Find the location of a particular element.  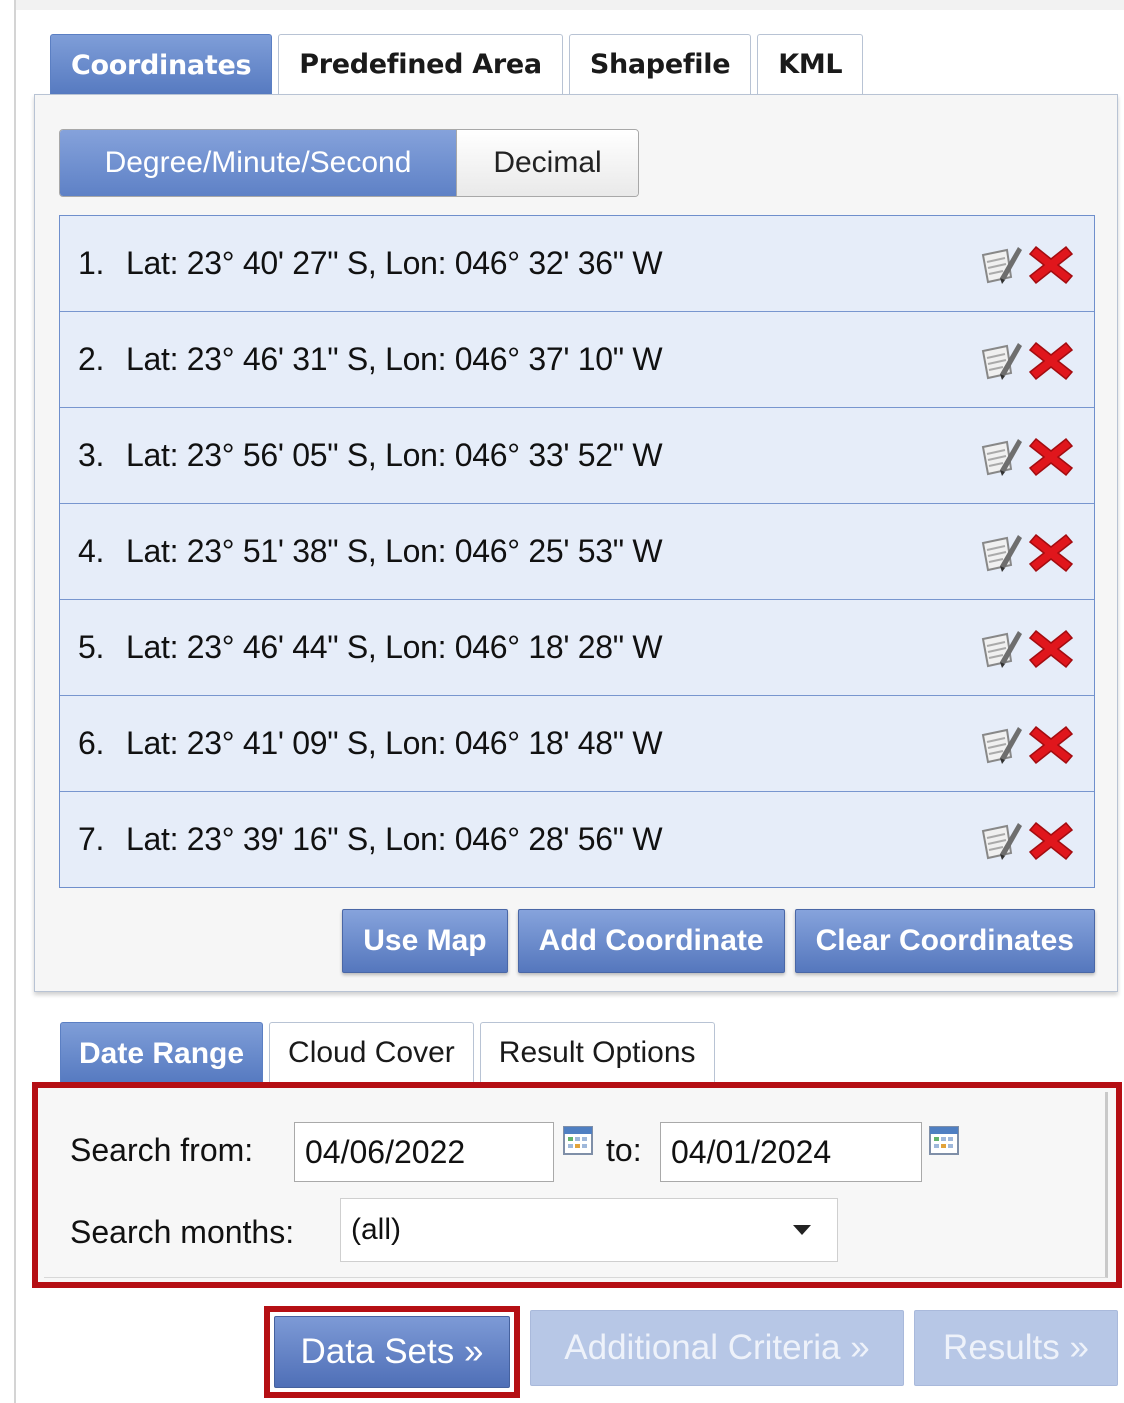

to-label: to: is located at coordinates (624, 1150).